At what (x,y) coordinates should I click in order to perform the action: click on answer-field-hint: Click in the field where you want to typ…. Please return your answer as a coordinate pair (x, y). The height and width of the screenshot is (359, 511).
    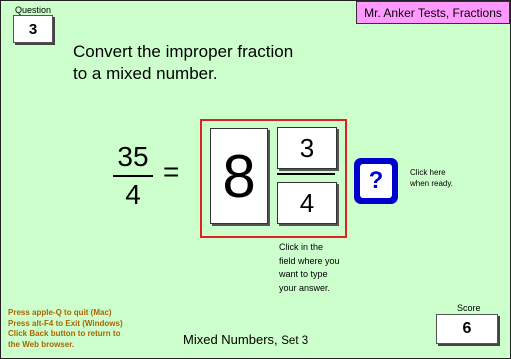
    Looking at the image, I should click on (309, 268).